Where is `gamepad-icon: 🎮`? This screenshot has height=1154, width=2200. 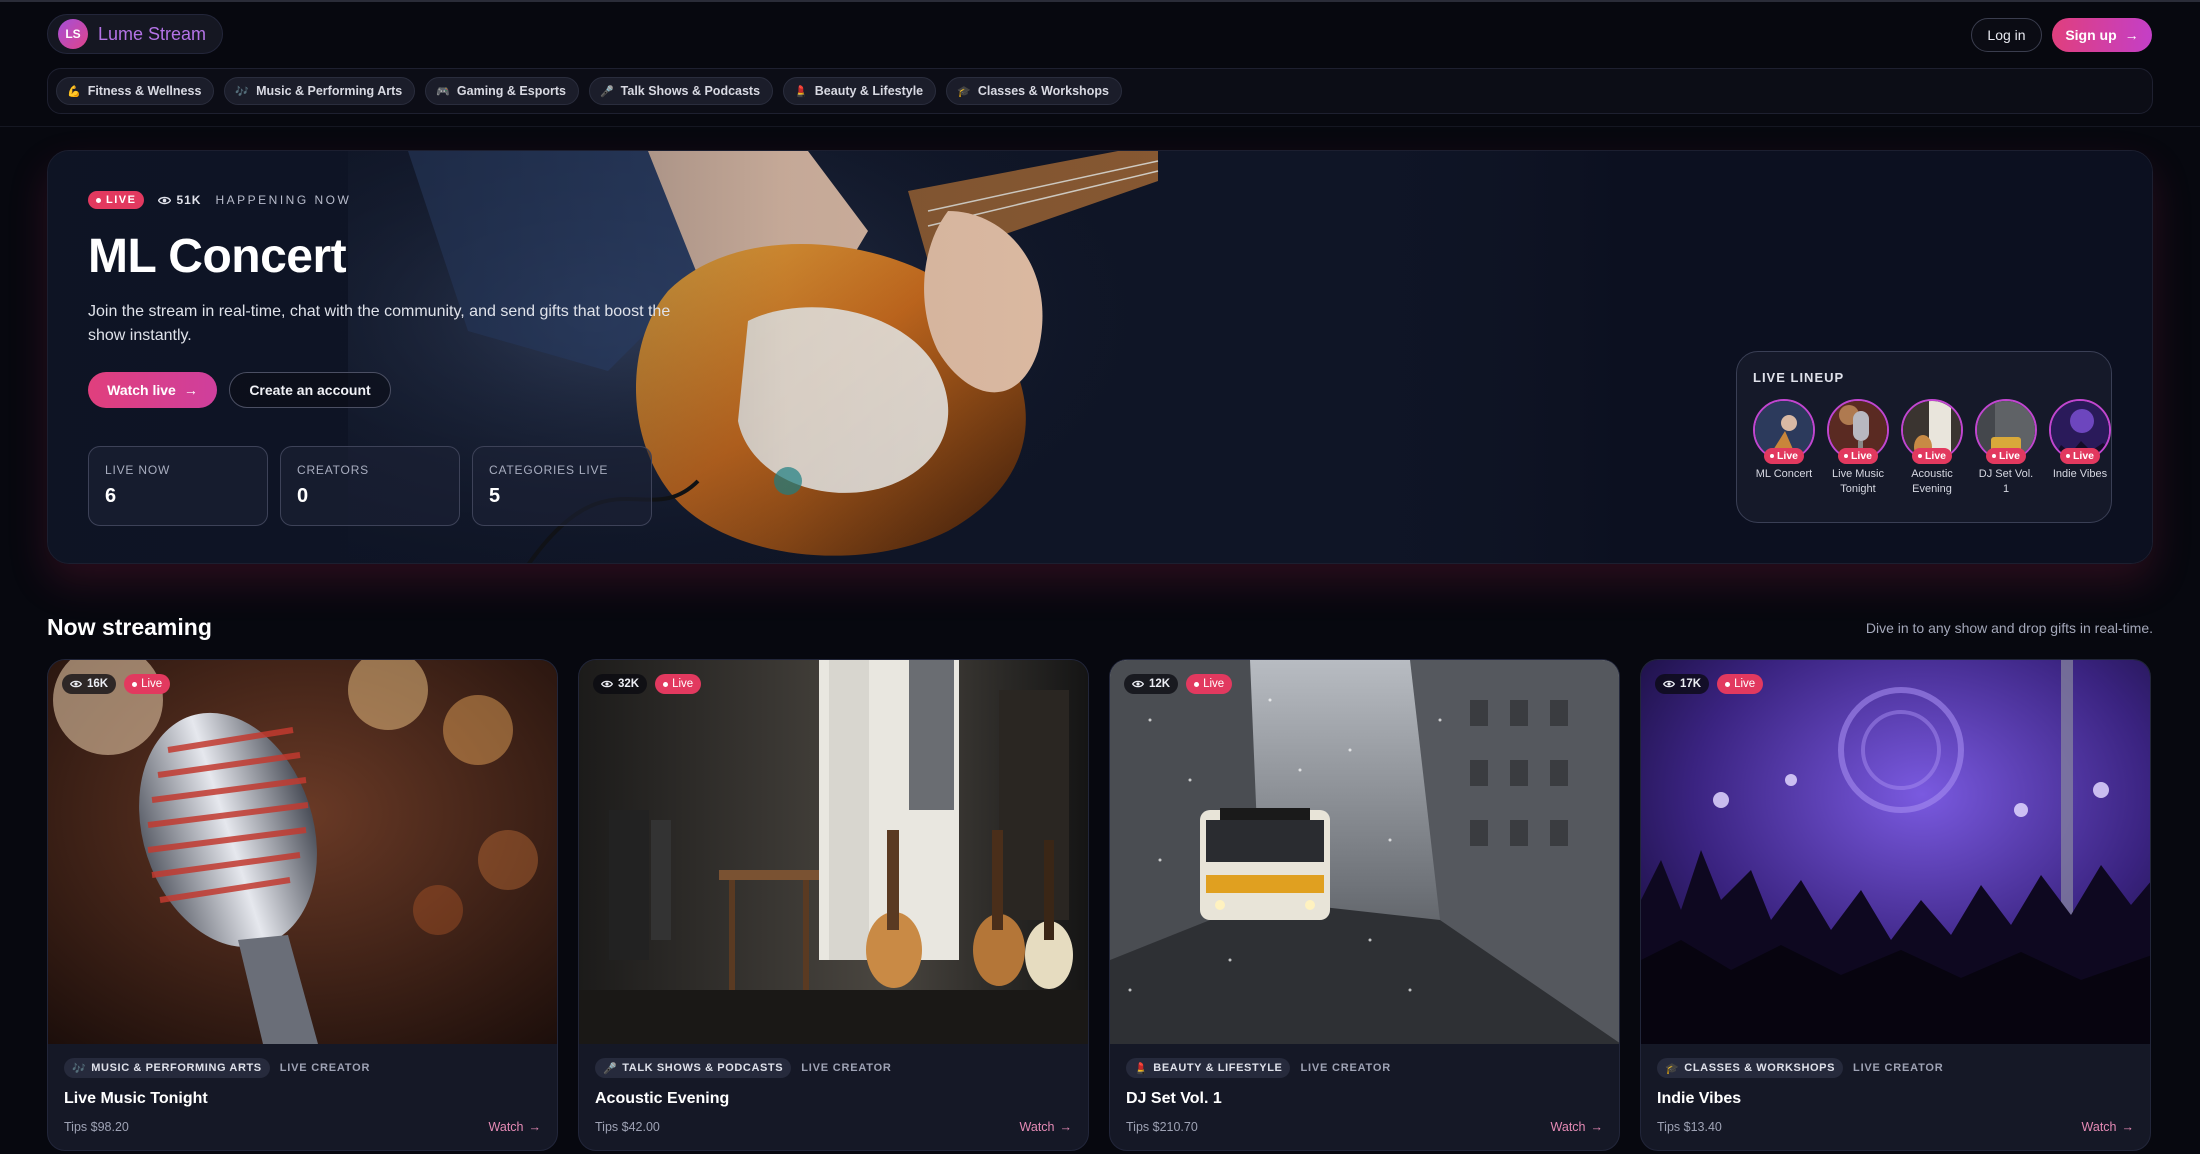 gamepad-icon: 🎮 is located at coordinates (443, 91).